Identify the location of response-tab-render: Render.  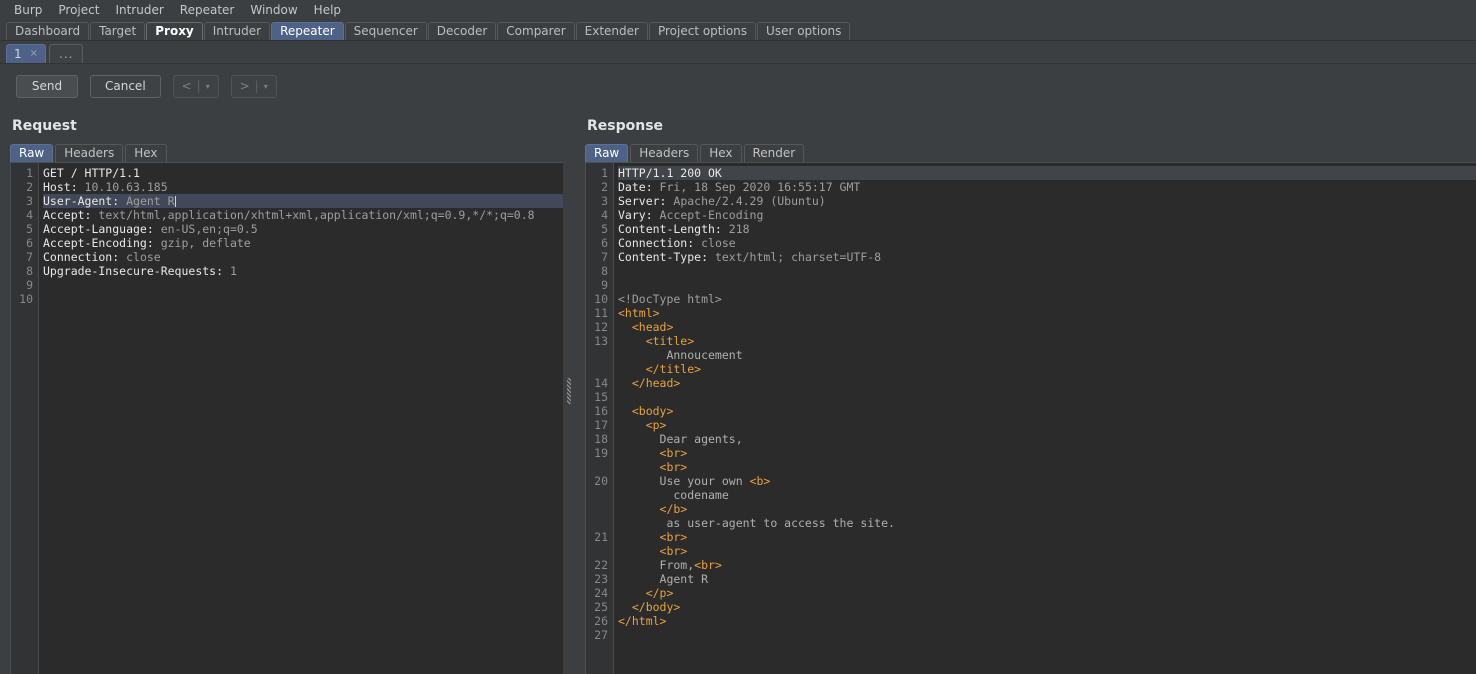
(774, 153).